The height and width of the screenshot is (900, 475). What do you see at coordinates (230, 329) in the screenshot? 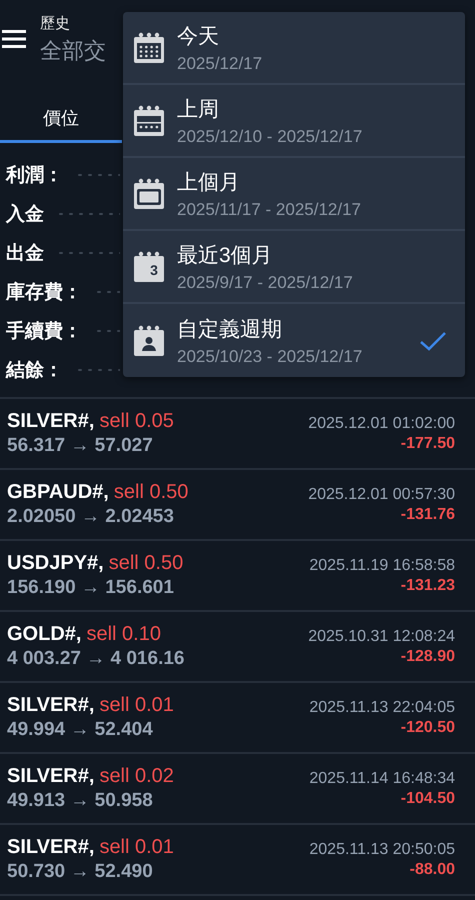
I see `period-label: 自定義週期` at bounding box center [230, 329].